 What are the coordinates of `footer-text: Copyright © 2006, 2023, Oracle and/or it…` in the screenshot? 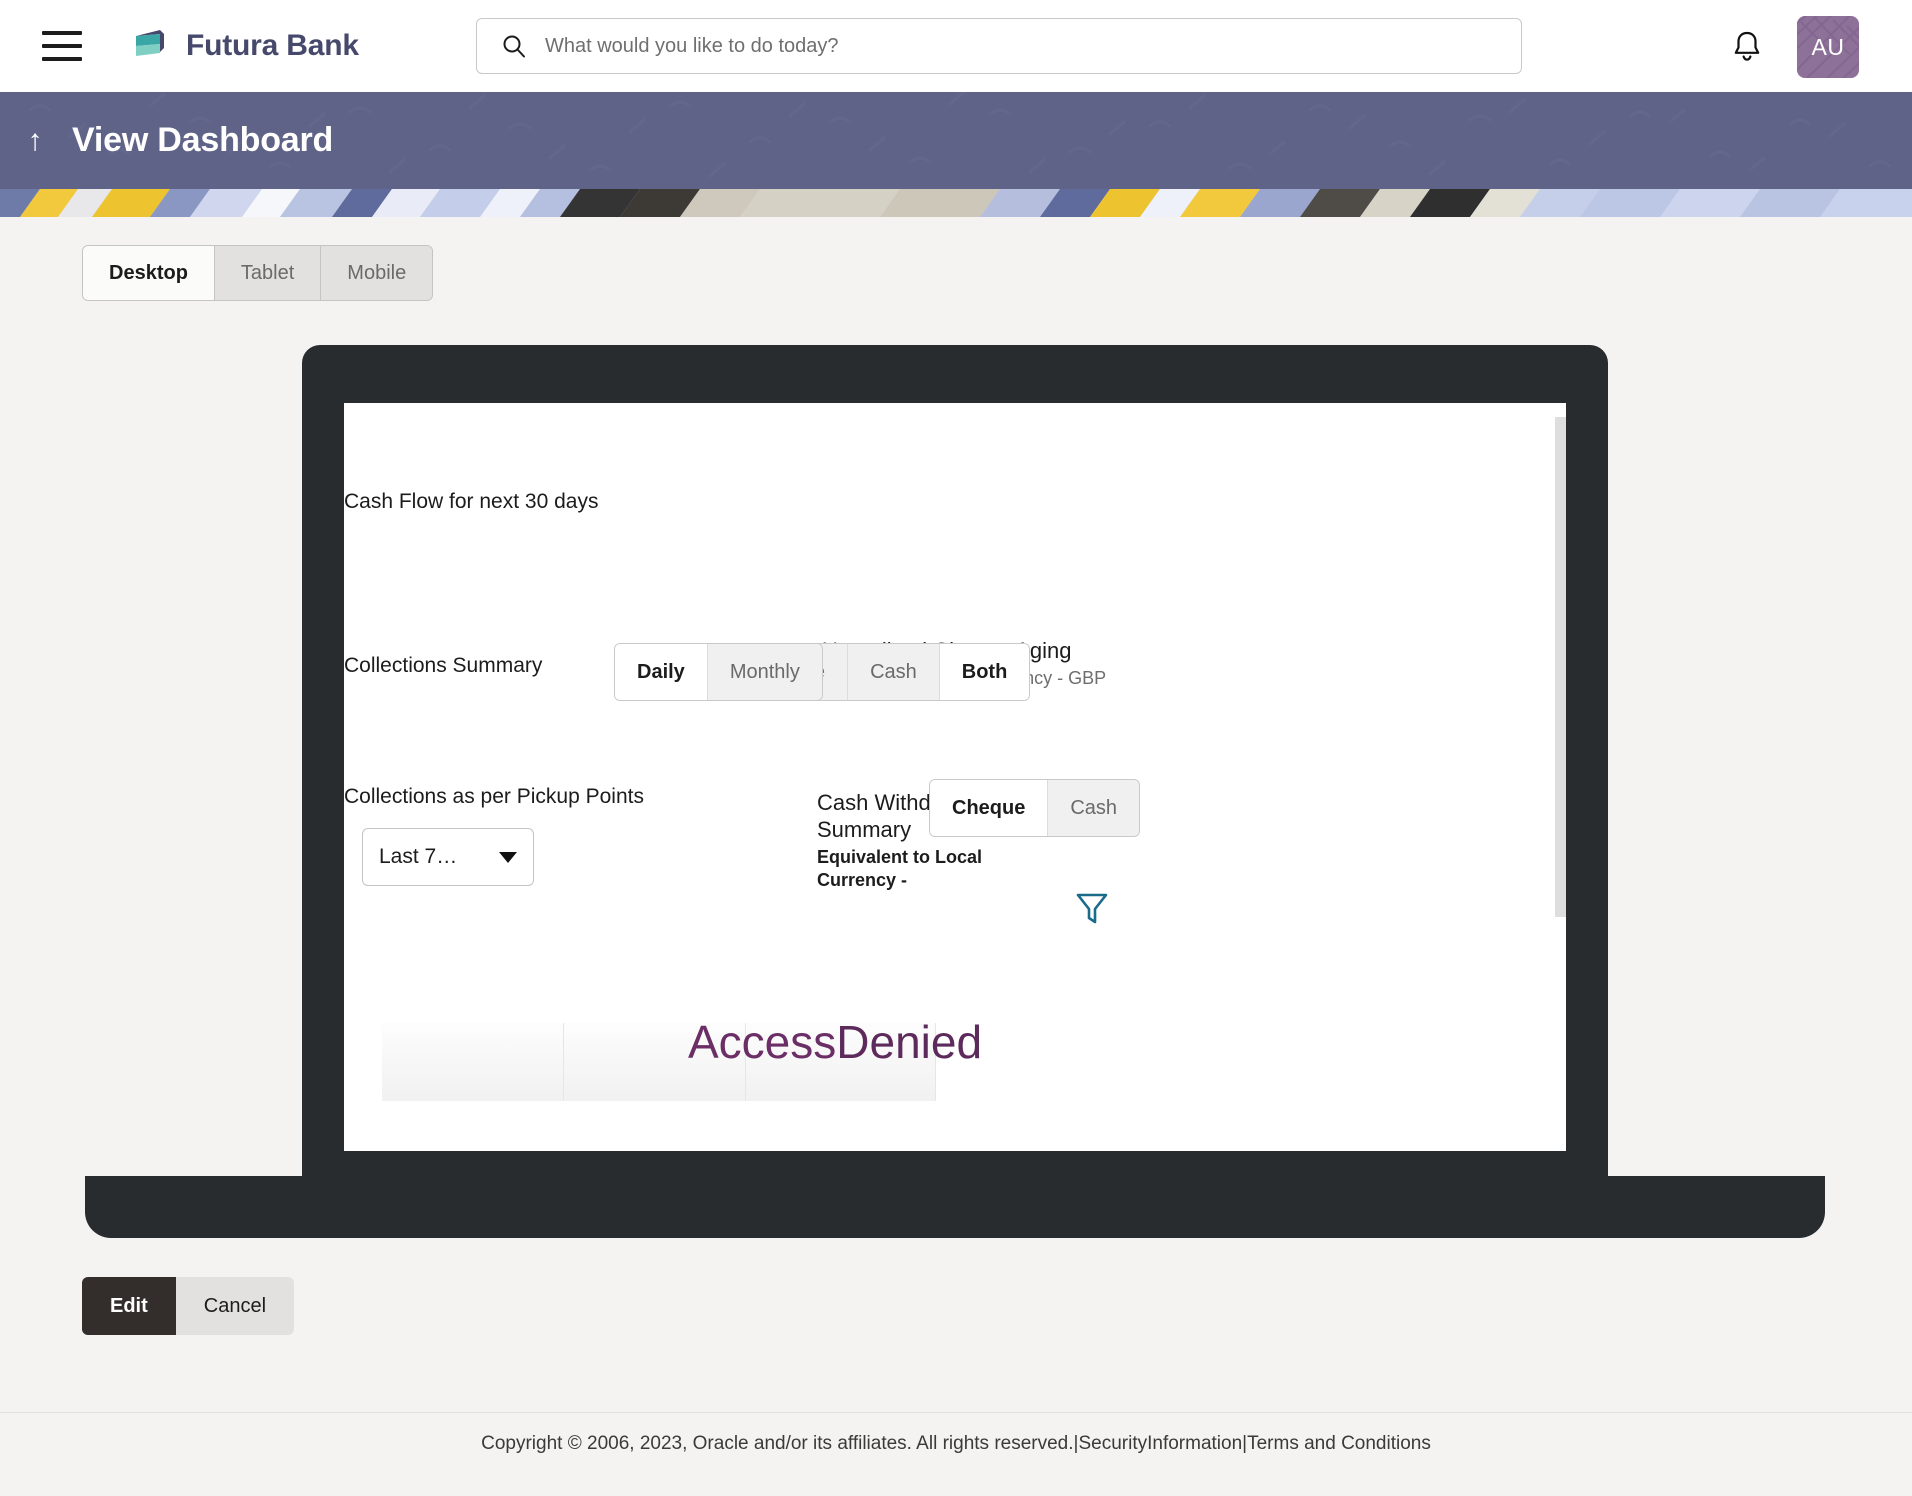 It's located at (956, 1444).